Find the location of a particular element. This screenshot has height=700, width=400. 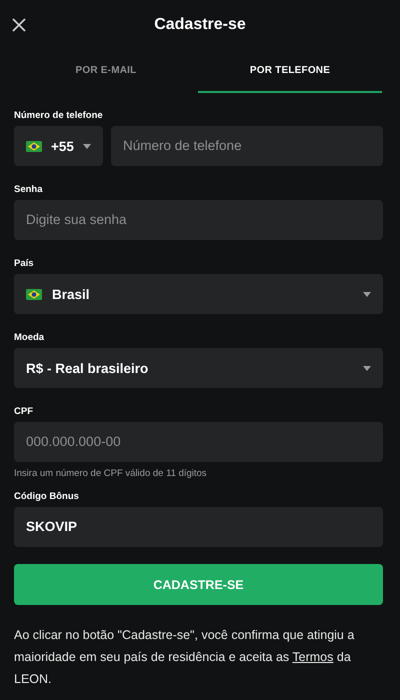

tab: POR E-MAIL is located at coordinates (106, 71).